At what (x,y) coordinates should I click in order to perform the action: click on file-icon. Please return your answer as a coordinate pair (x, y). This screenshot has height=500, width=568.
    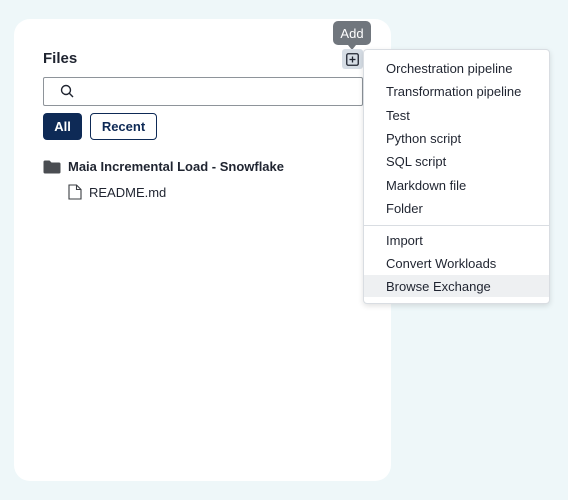
    Looking at the image, I should click on (75, 192).